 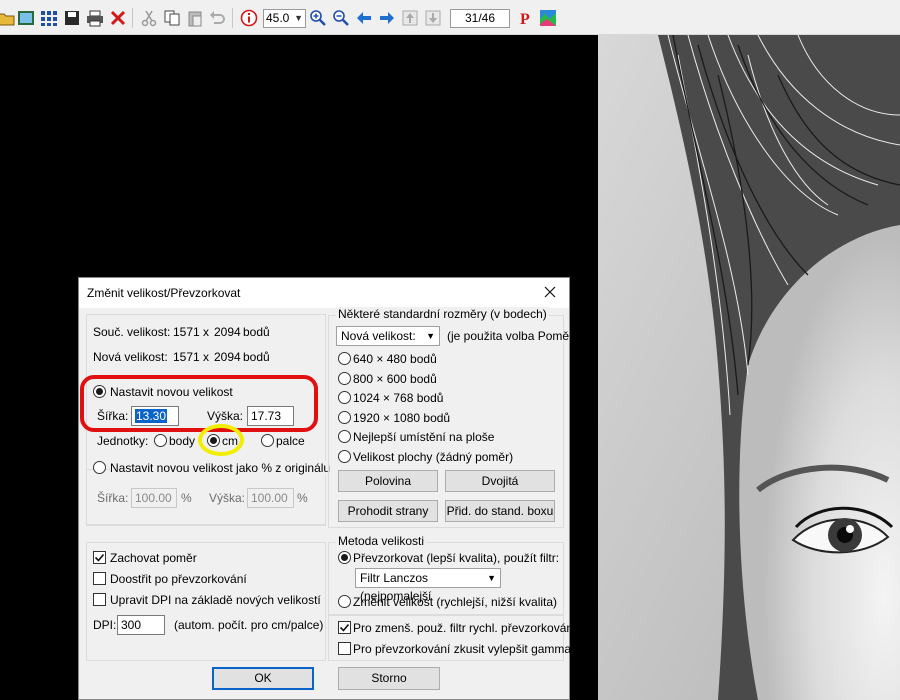 I want to click on zoom-out-icon, so click(x=341, y=18).